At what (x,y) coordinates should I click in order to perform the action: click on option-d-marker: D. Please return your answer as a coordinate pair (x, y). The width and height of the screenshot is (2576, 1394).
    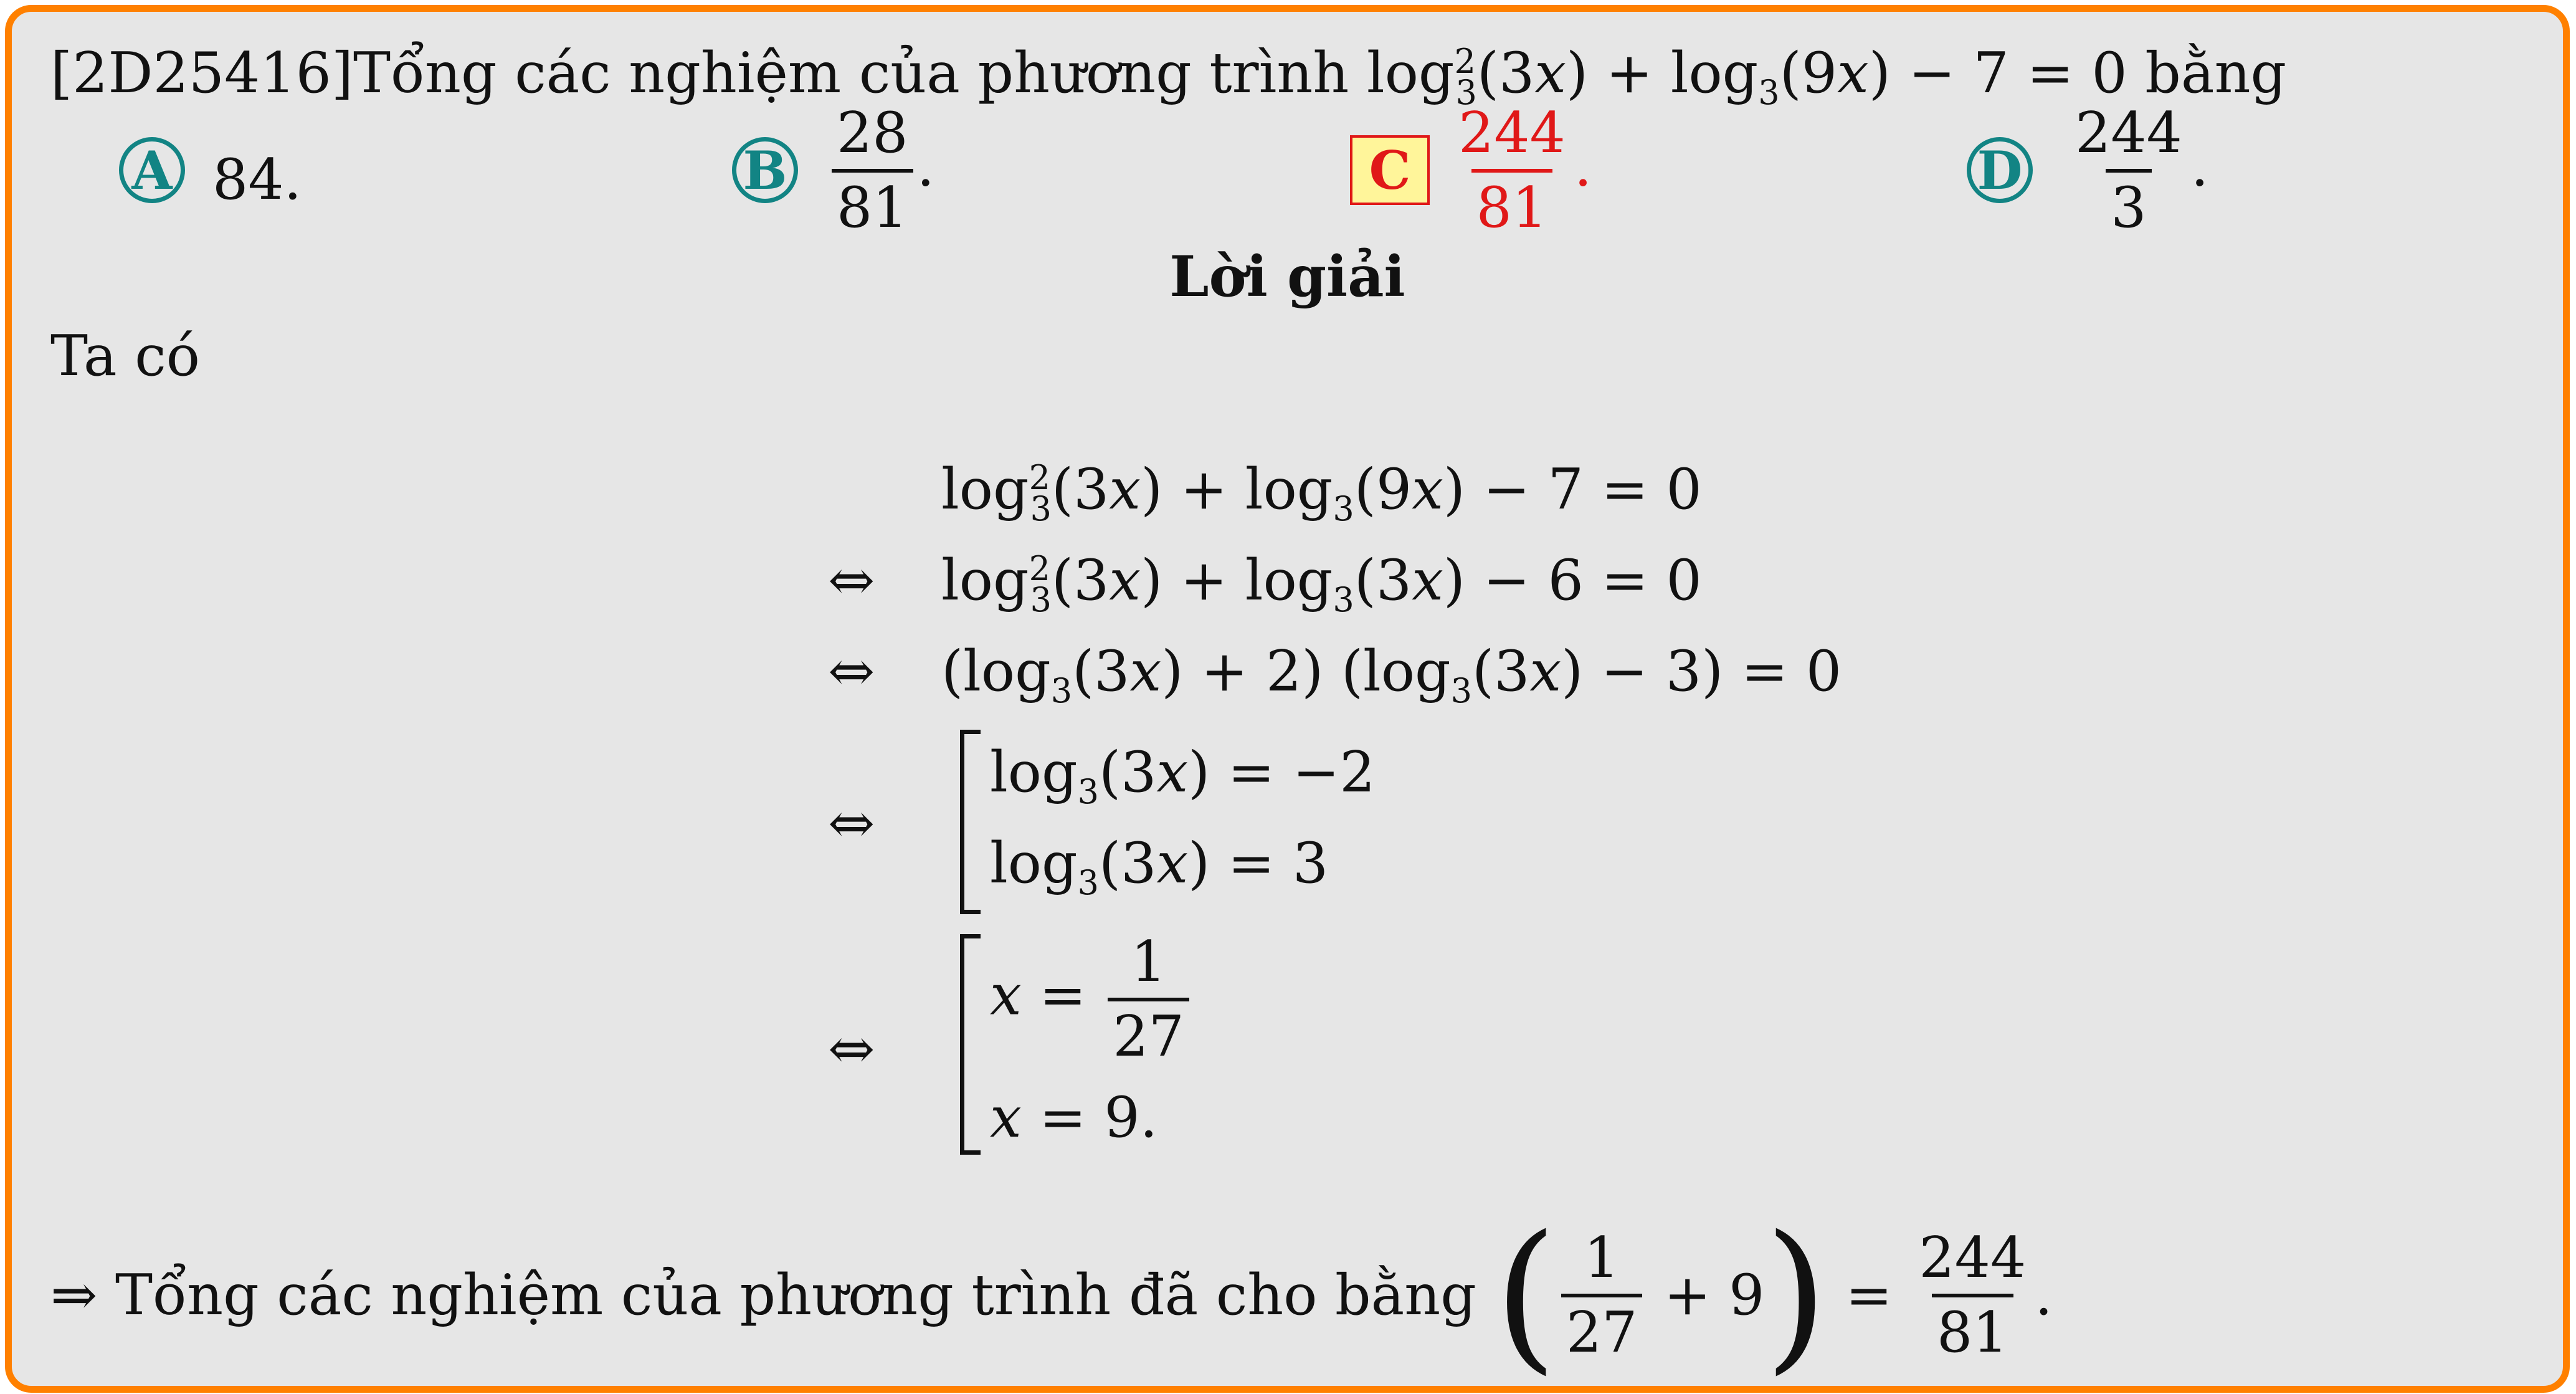
    Looking at the image, I should click on (2000, 170).